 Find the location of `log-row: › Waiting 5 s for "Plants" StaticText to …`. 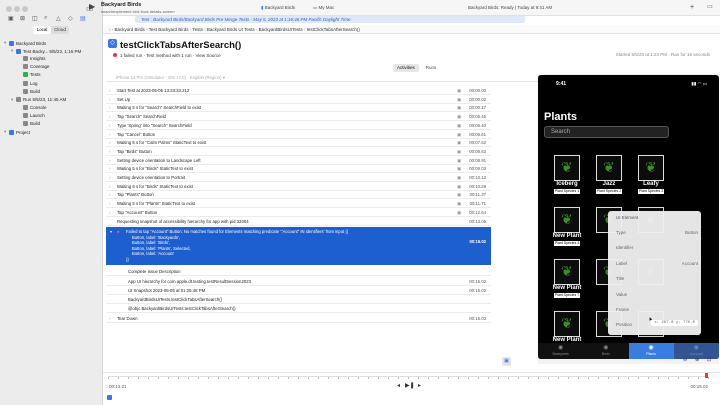

log-row: › Waiting 5 s for "Plants" StaticText to … is located at coordinates (298, 204).